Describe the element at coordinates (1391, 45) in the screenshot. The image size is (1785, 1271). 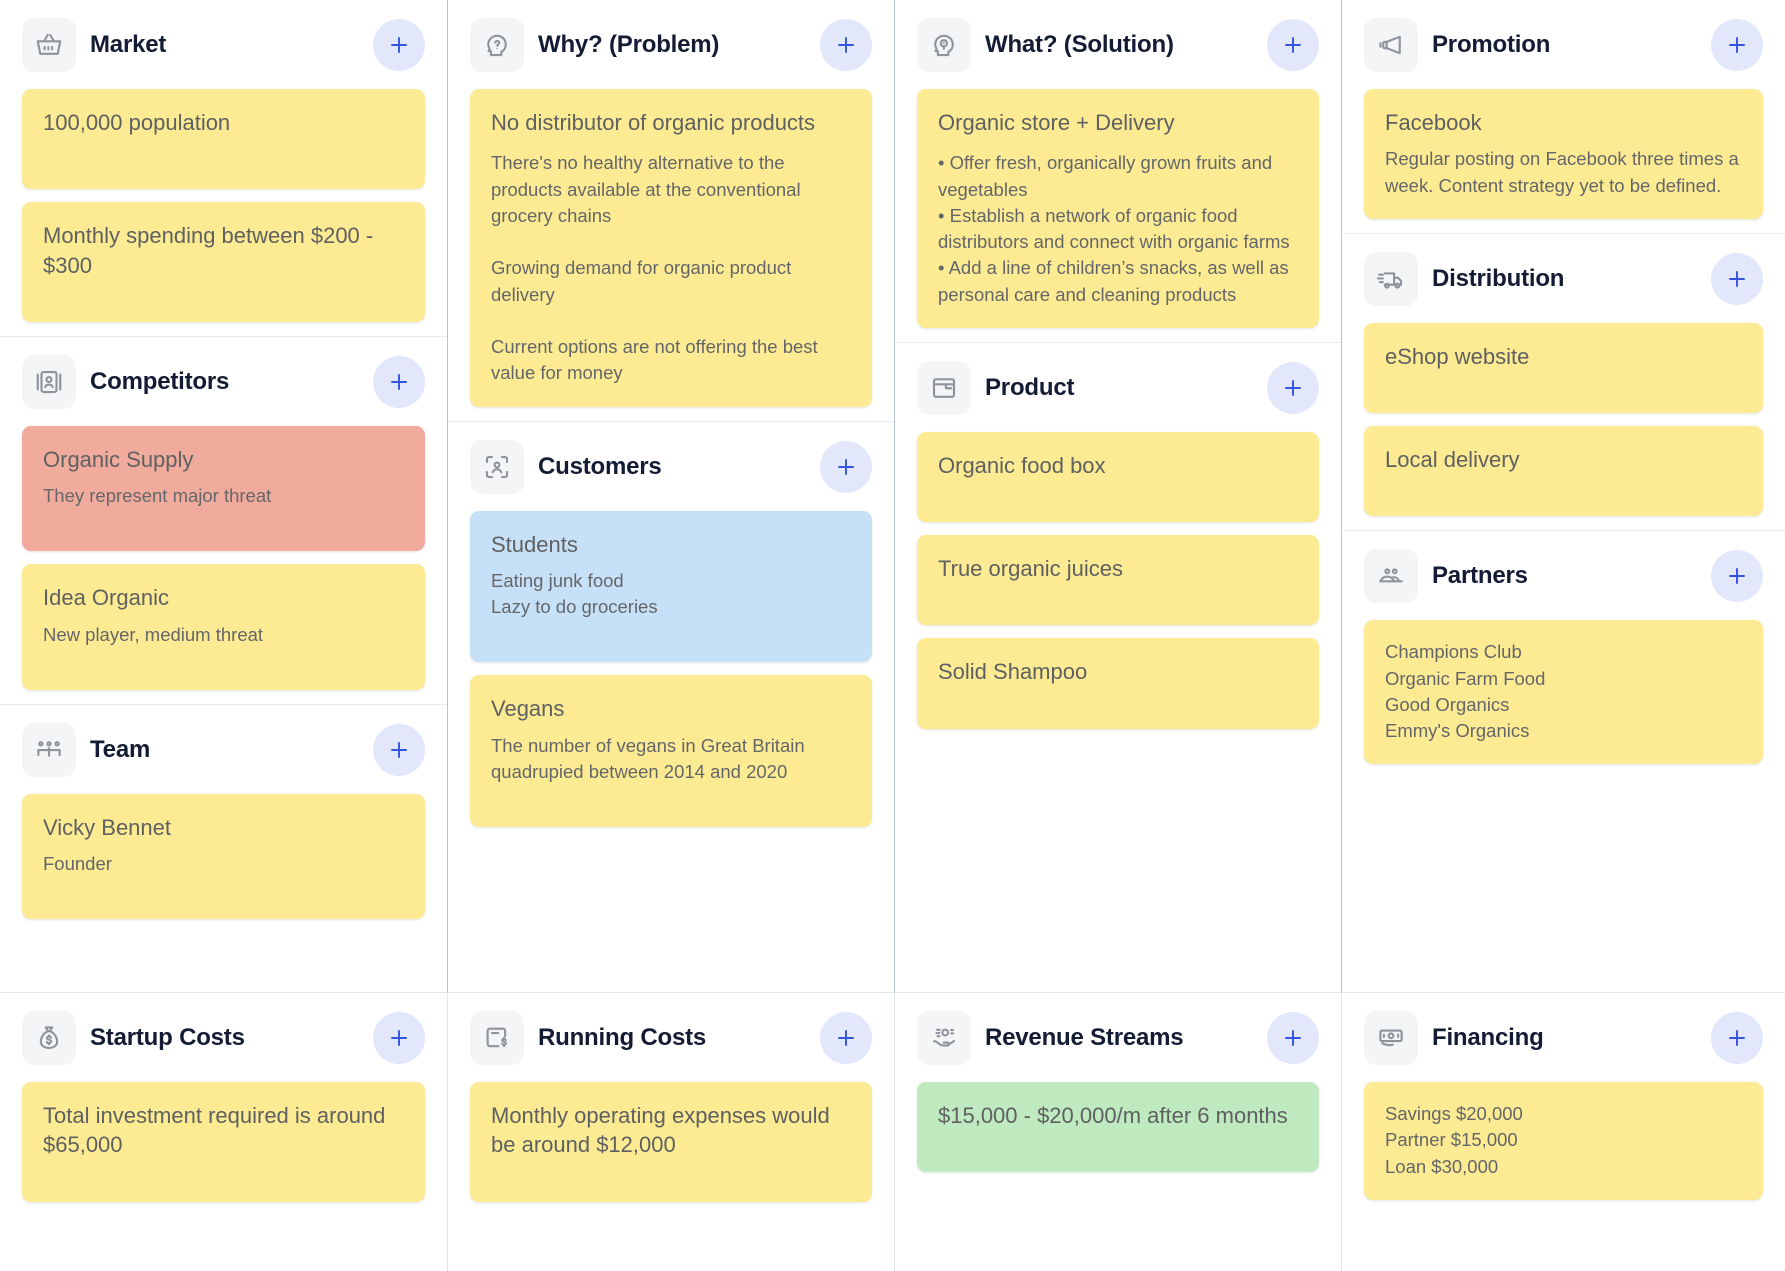
I see `megaphone-icon` at that location.